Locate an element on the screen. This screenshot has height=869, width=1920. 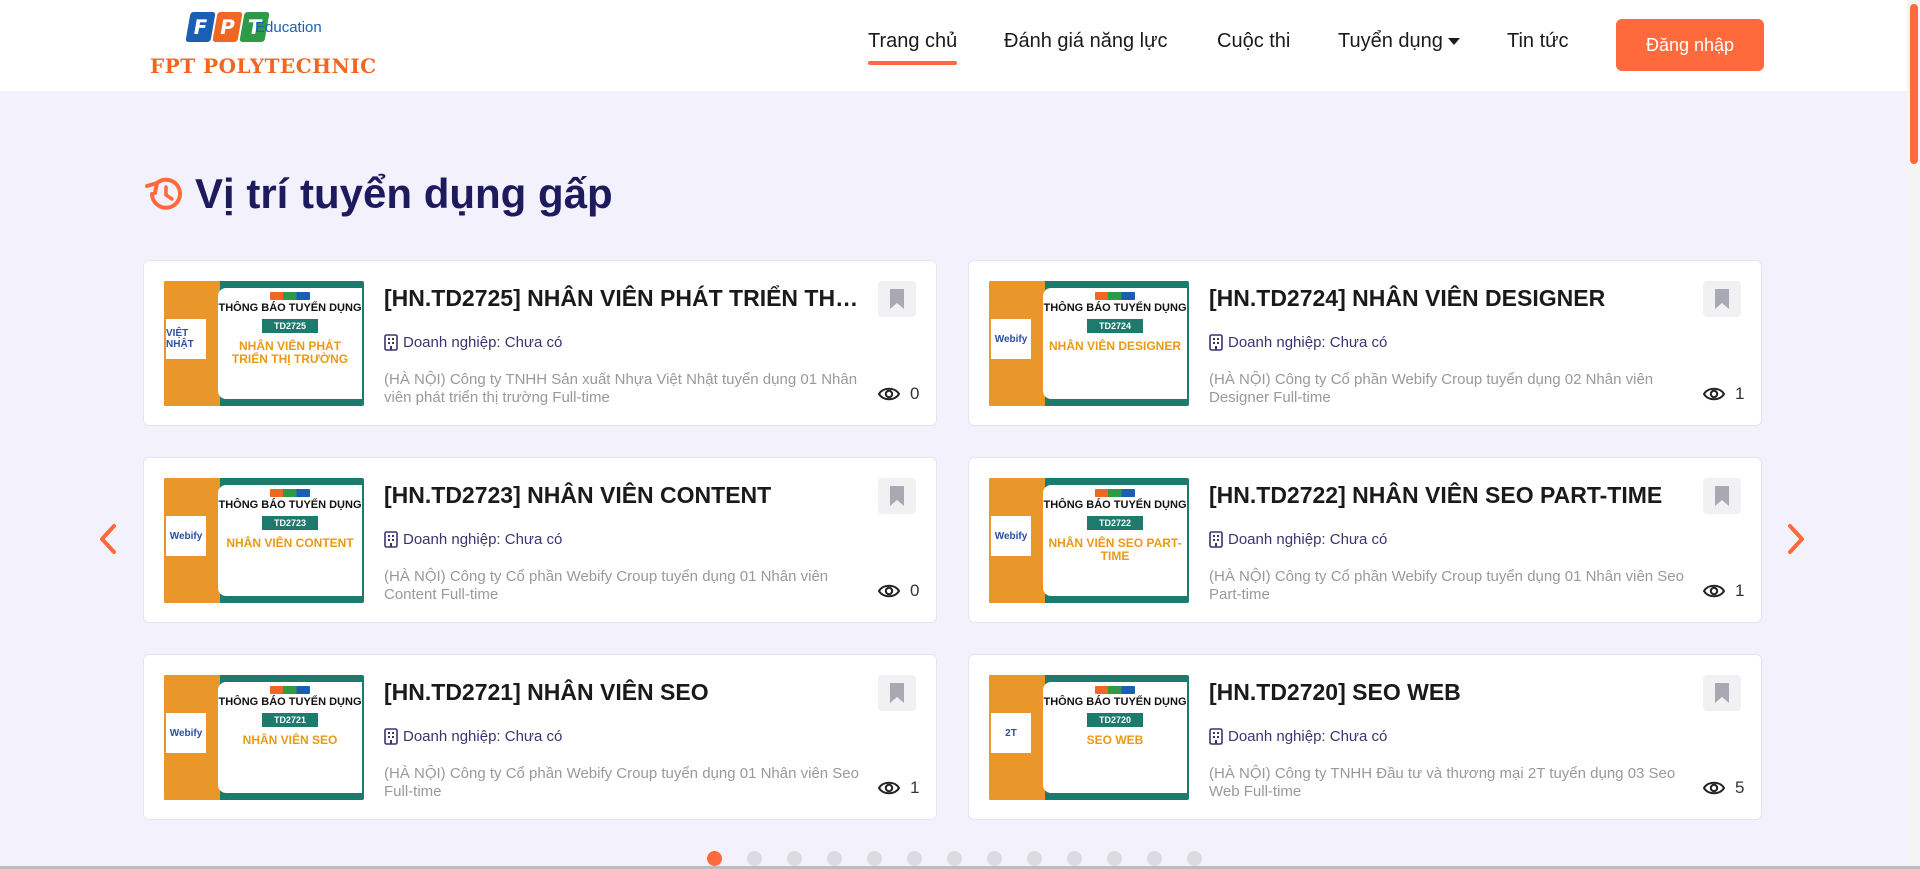
job-title: [HN.TD2723] NHÂN VIÊN CONTENT is located at coordinates (624, 495).